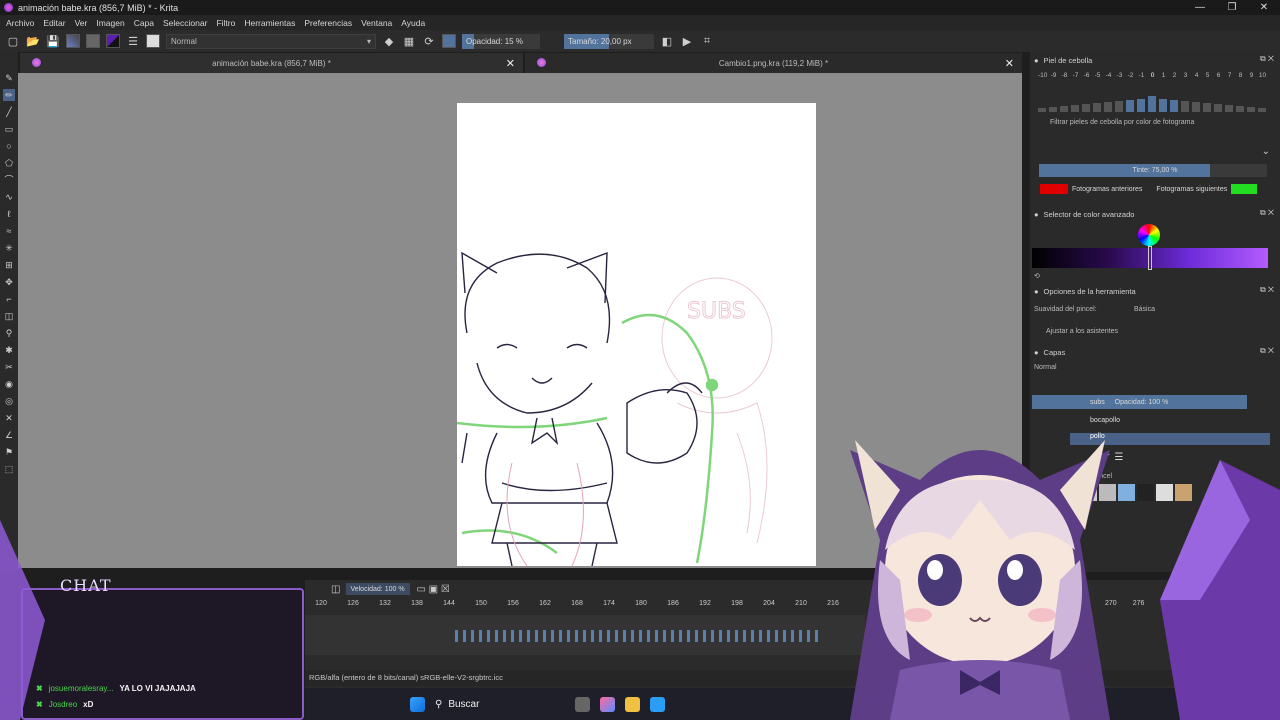  Describe the element at coordinates (110, 23) in the screenshot. I see `menu-image: Imagen` at that location.